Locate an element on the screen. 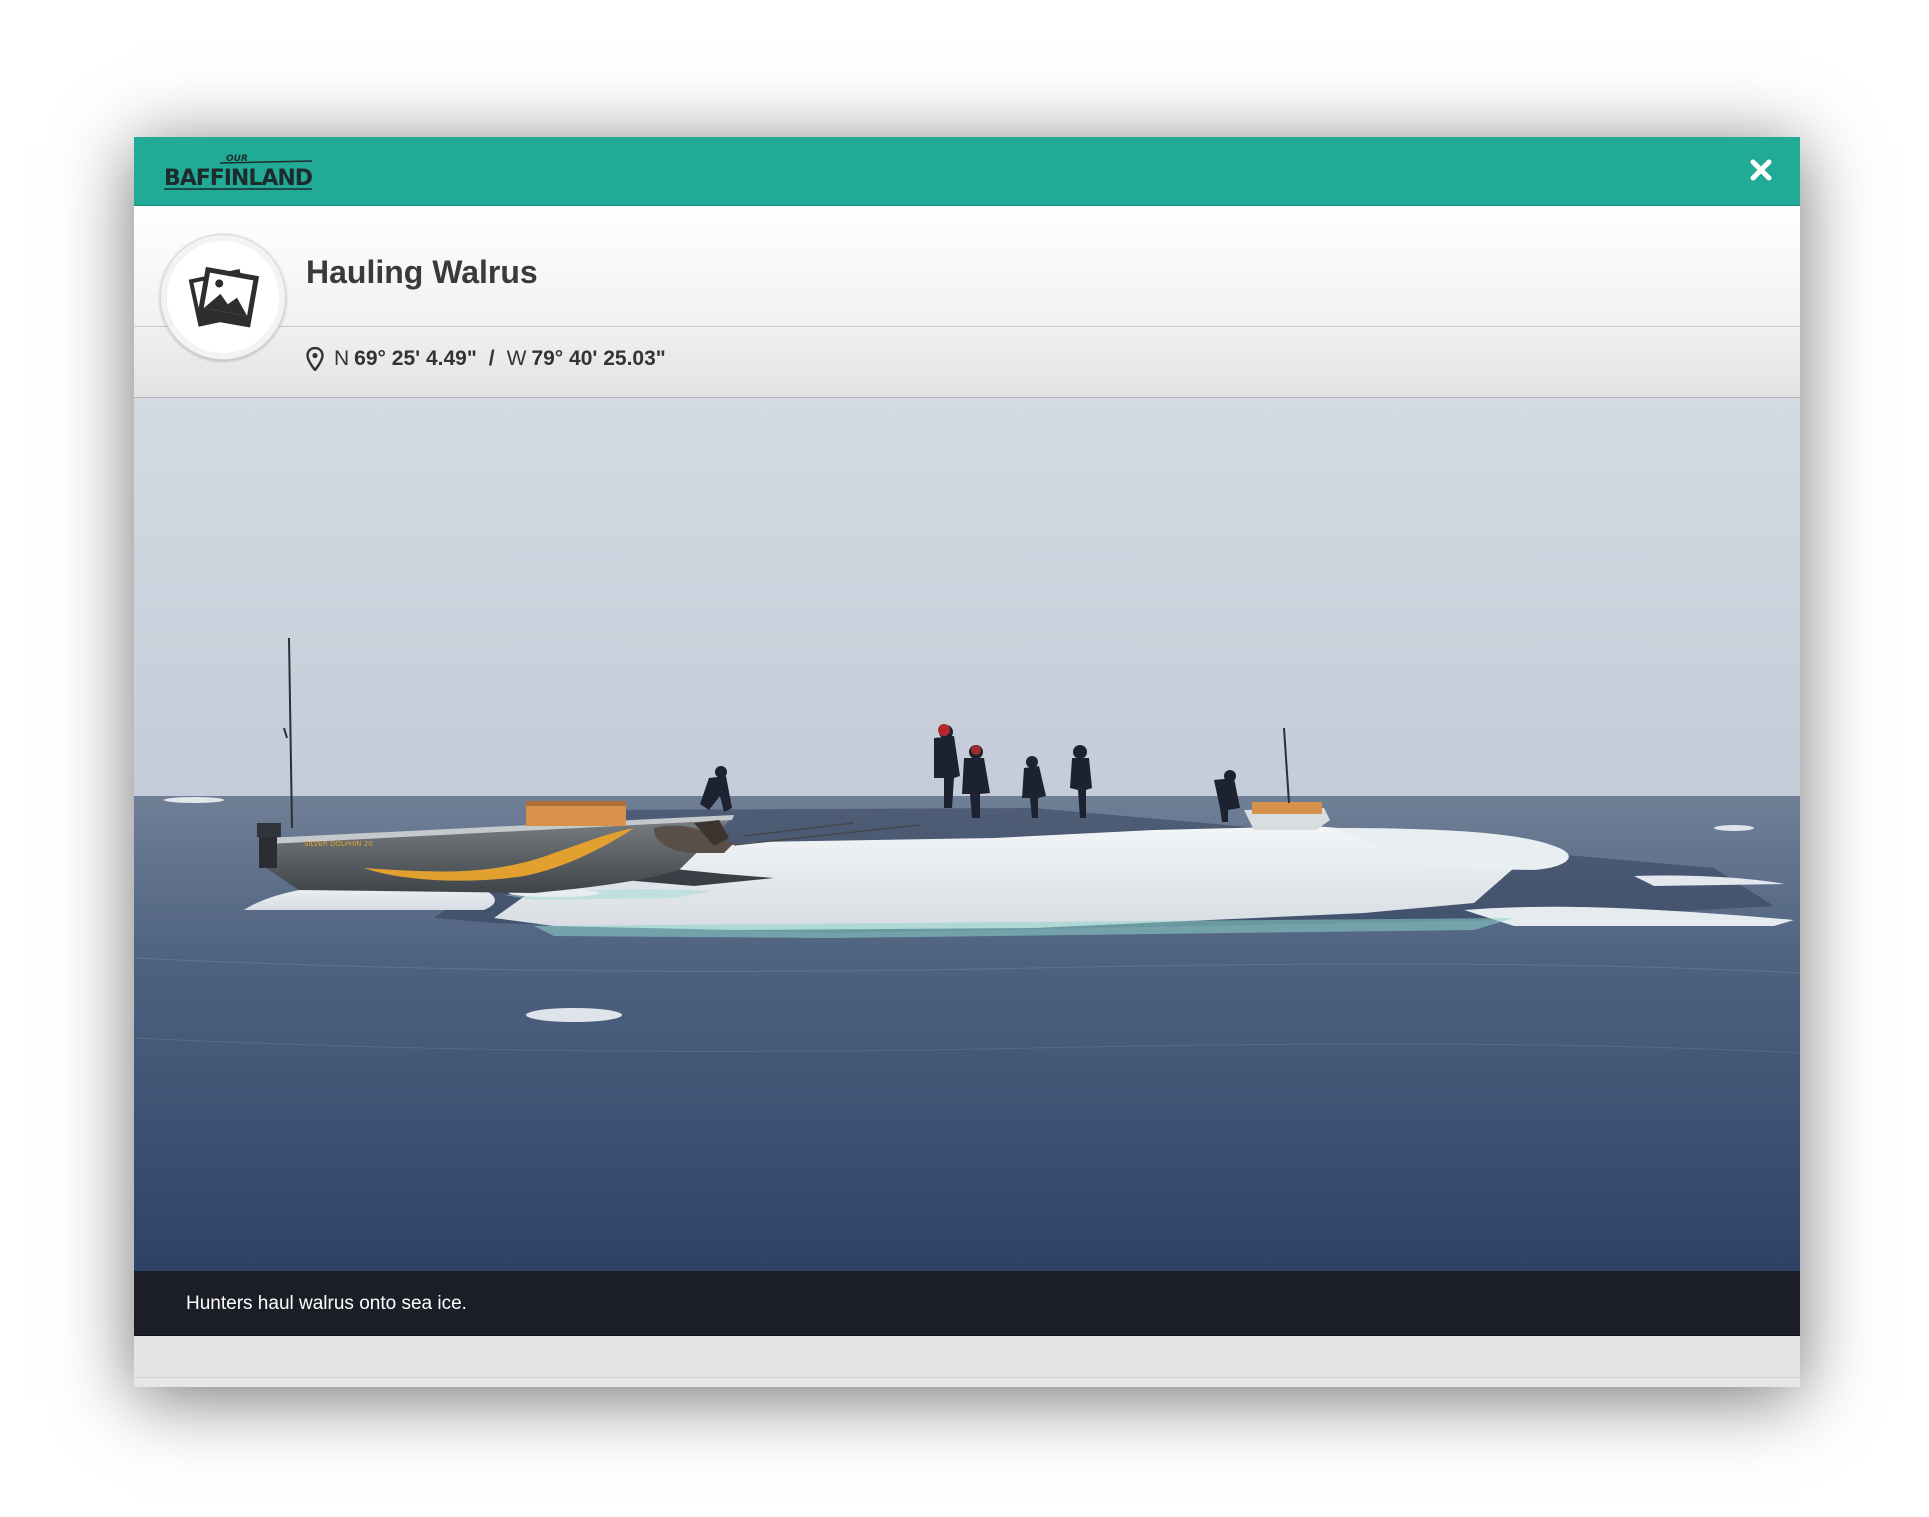 The height and width of the screenshot is (1517, 1929). caption-text: Hunters haul walrus onto sea ice. is located at coordinates (326, 1303).